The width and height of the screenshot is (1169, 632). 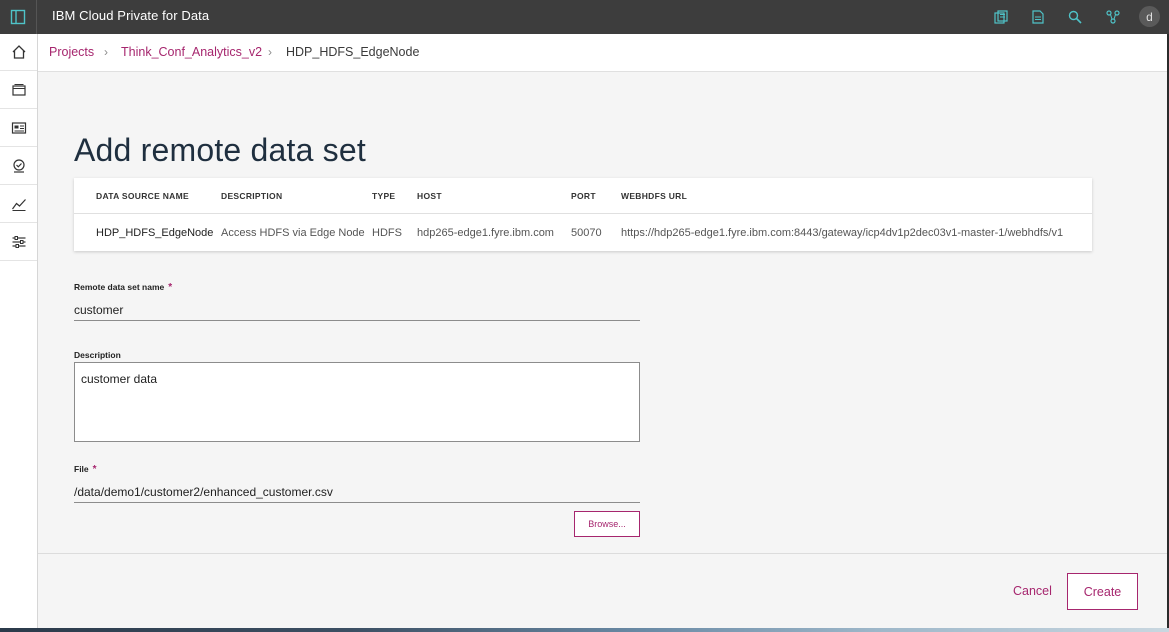 I want to click on top-bar: IBM Cloud Private for Data d, so click(x=584, y=17).